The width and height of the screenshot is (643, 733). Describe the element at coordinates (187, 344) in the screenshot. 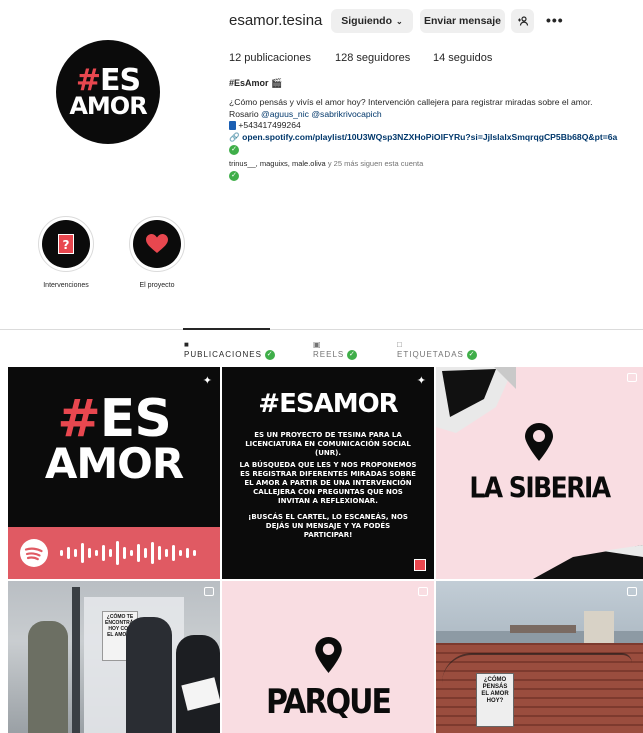

I see `grid-icon: ■` at that location.